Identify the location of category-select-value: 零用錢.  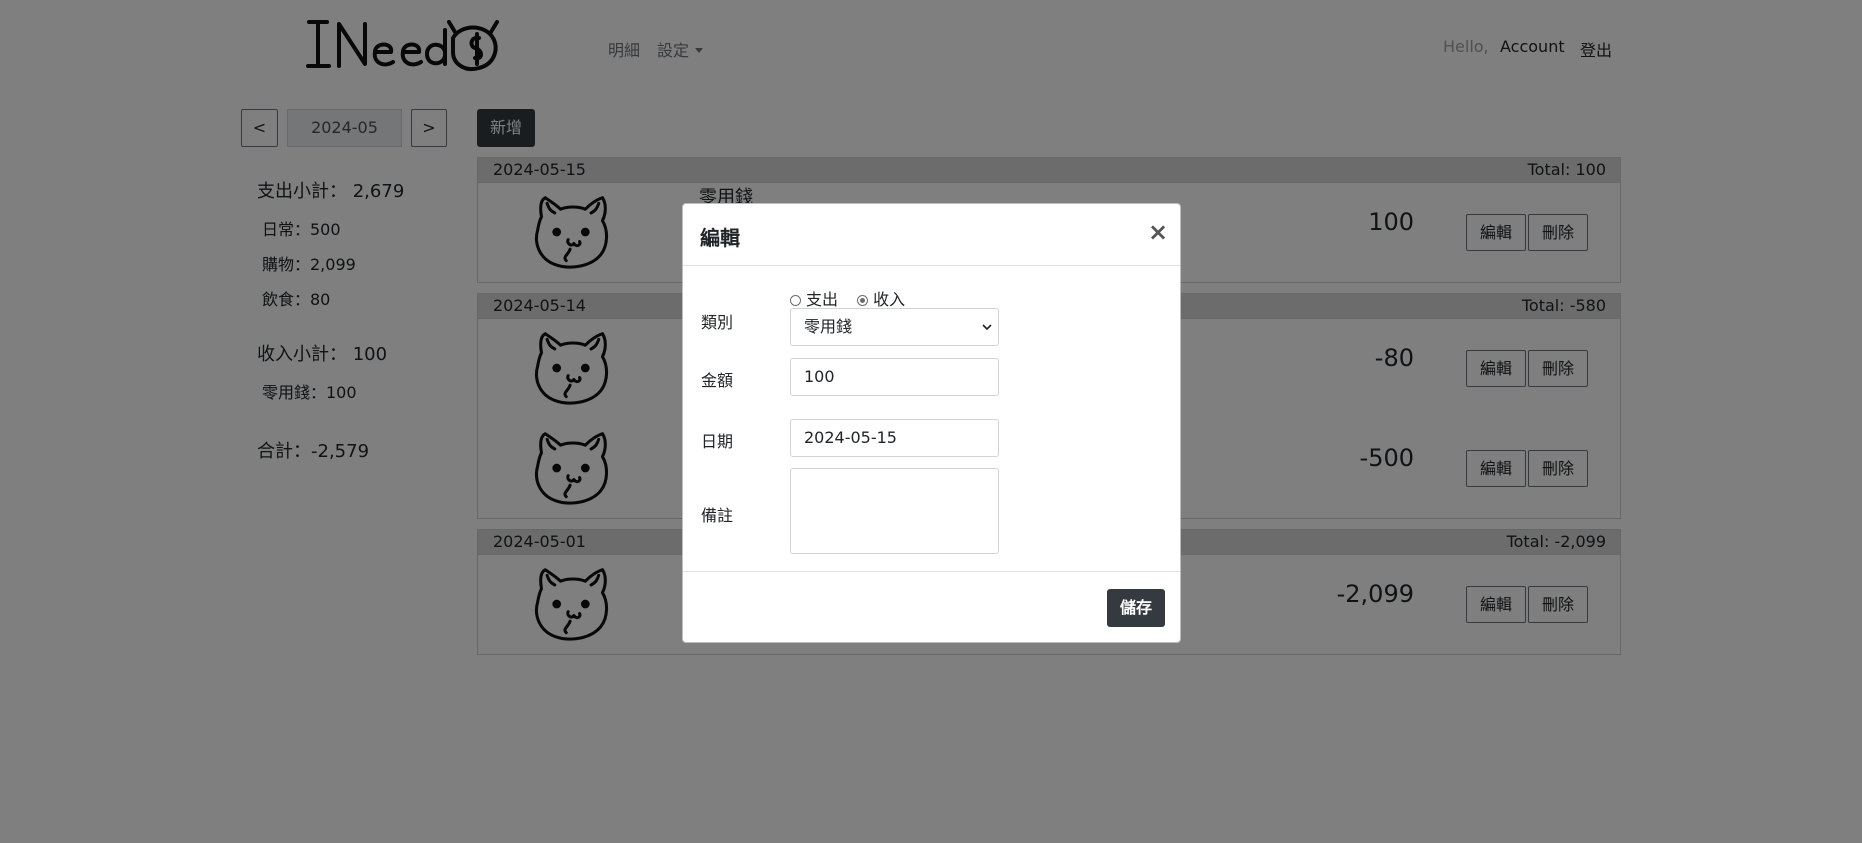
(828, 326).